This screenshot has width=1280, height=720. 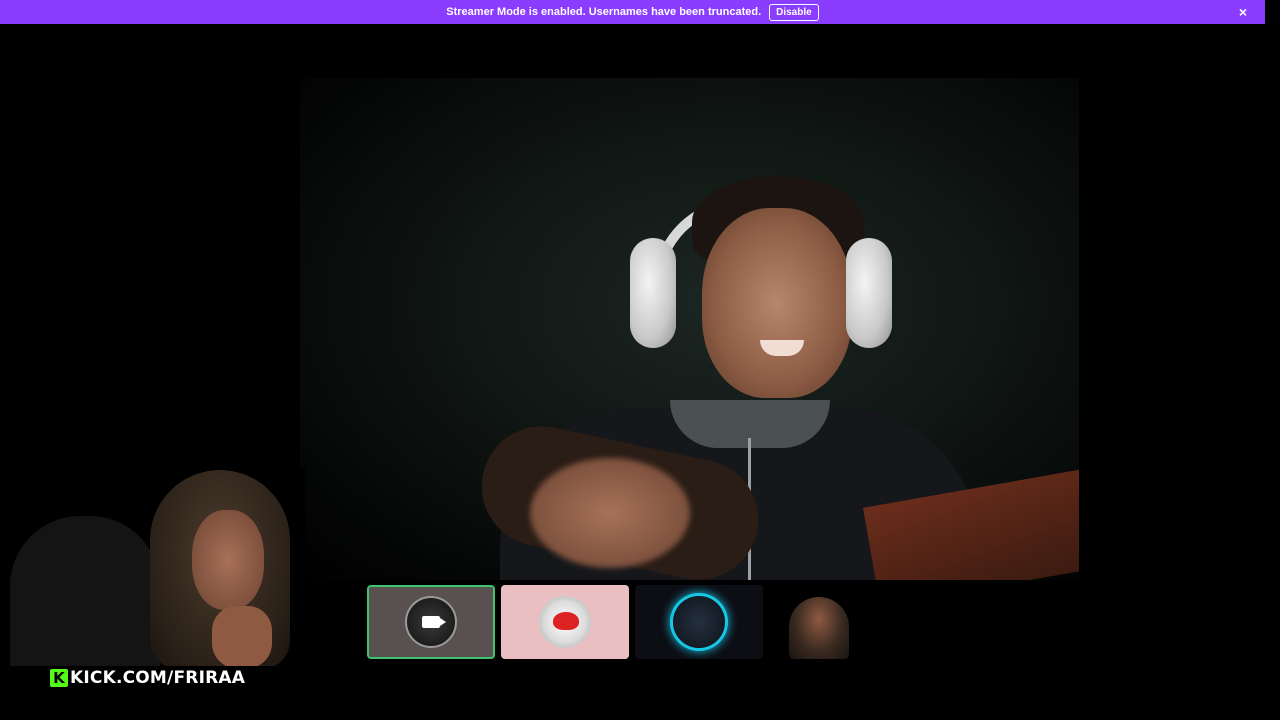 What do you see at coordinates (85, 591) in the screenshot?
I see `webcam-chair` at bounding box center [85, 591].